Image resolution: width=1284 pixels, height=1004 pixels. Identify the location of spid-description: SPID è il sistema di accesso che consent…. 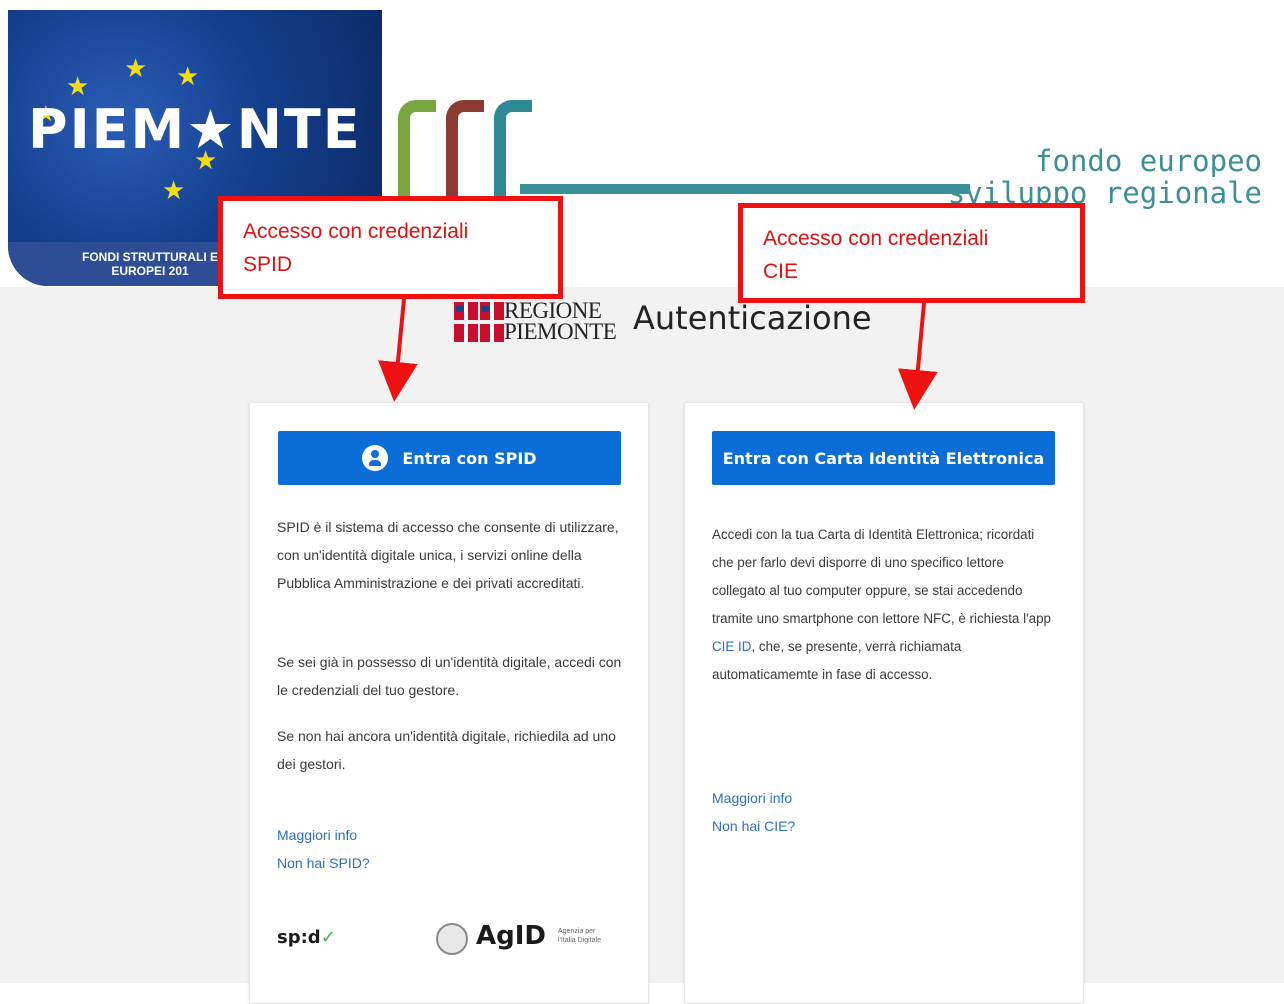
(448, 555).